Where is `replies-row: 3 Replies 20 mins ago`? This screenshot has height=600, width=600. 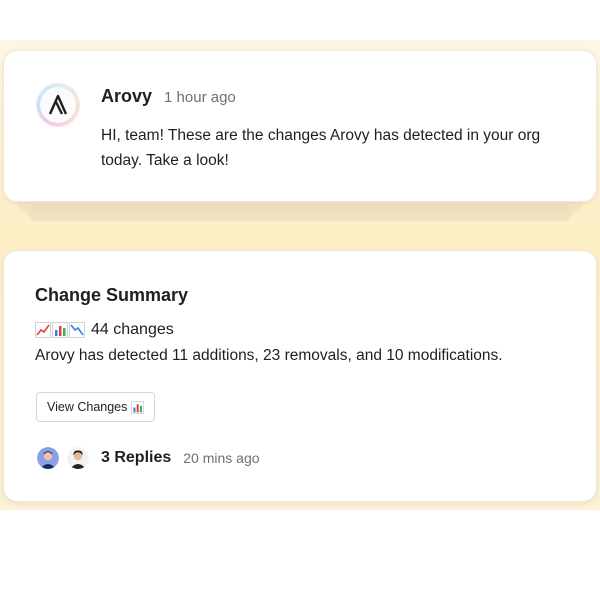 replies-row: 3 Replies 20 mins ago is located at coordinates (147, 458).